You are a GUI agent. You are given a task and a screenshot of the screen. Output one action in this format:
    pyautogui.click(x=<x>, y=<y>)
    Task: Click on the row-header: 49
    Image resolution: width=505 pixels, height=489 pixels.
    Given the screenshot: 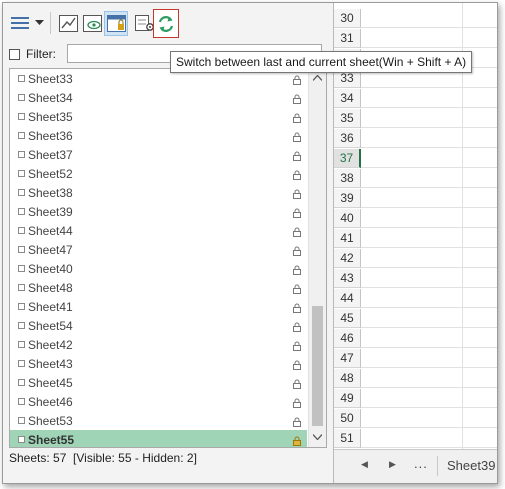 What is the action you would take?
    pyautogui.click(x=347, y=398)
    